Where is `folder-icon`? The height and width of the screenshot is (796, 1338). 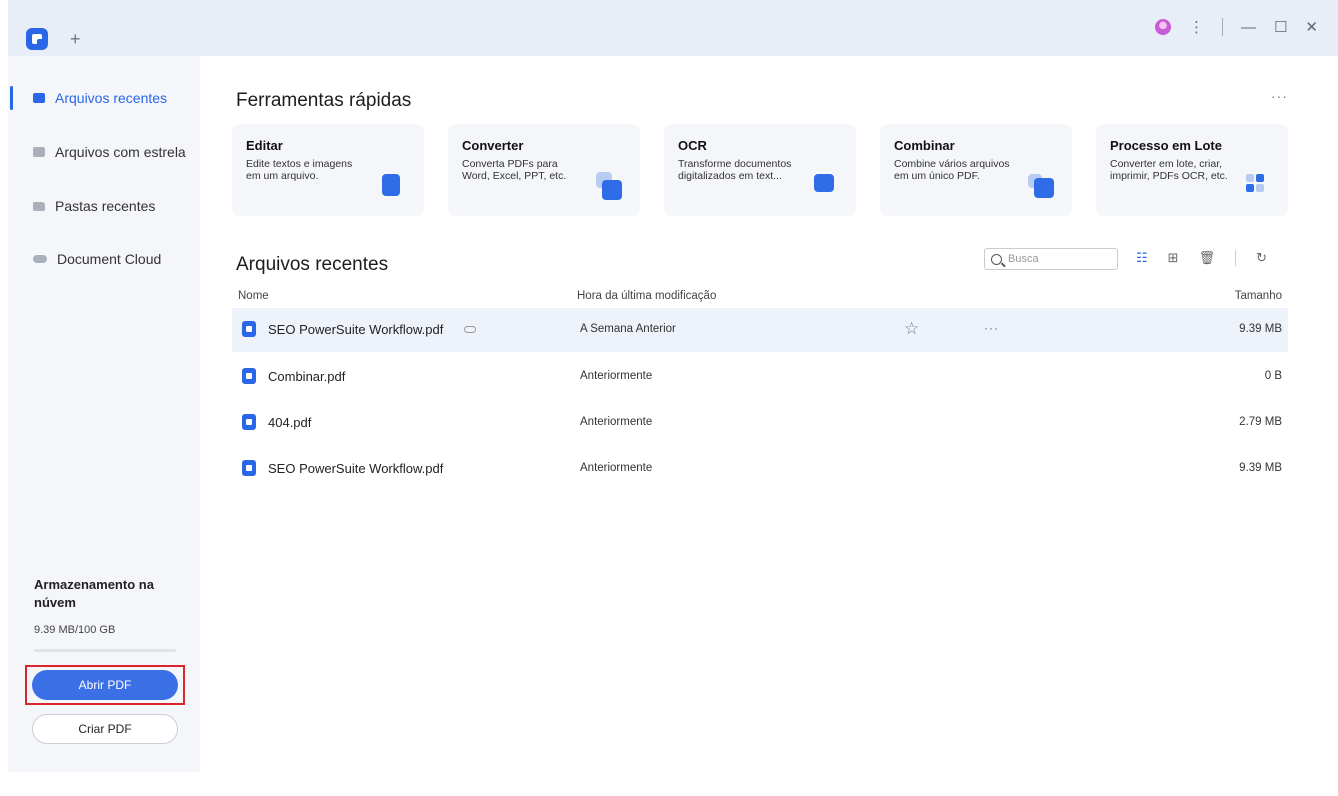
folder-icon is located at coordinates (39, 206).